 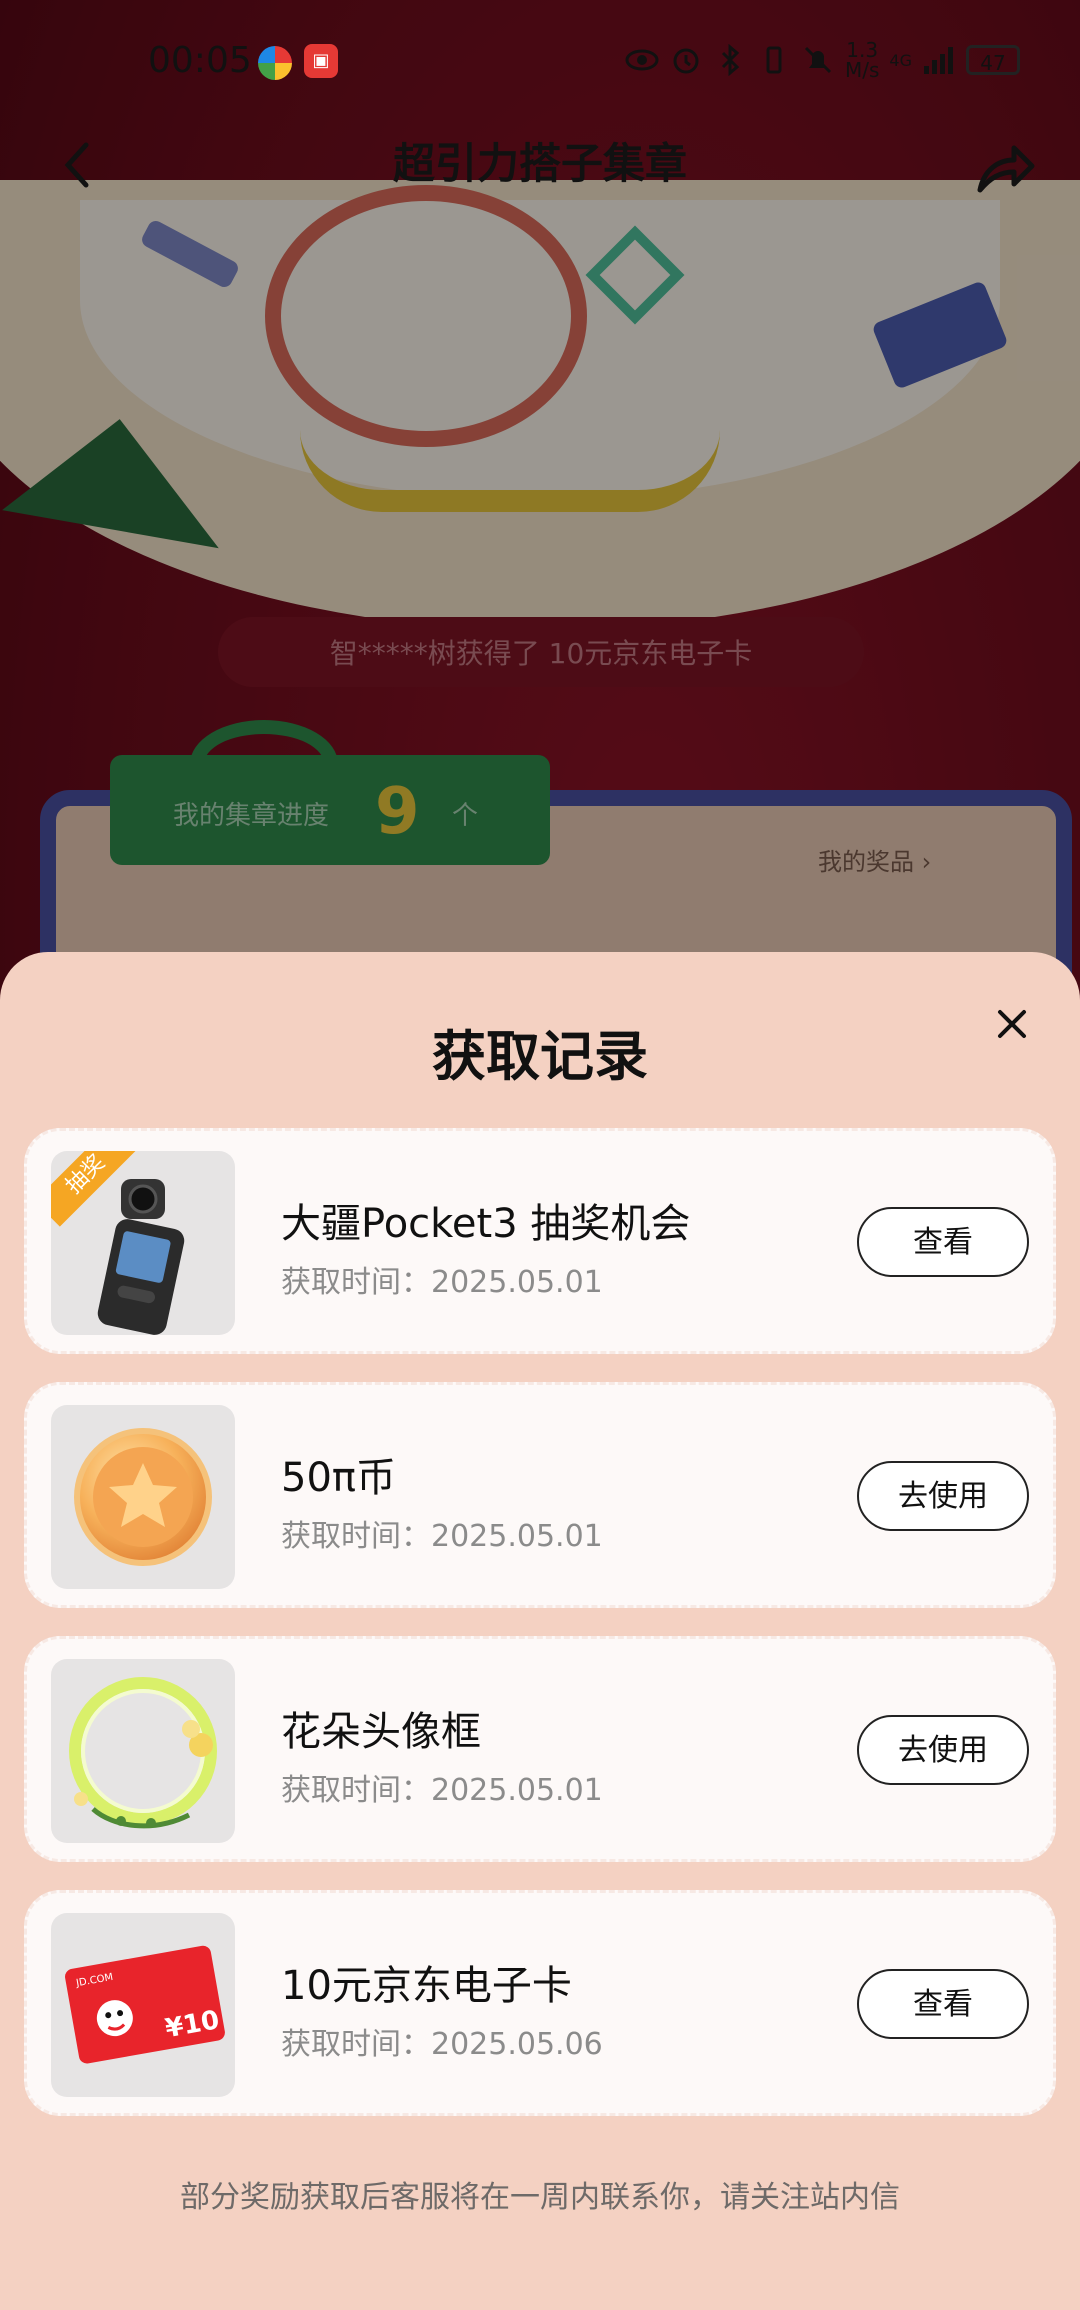 I want to click on avatar-frame-icon, so click(x=143, y=1753).